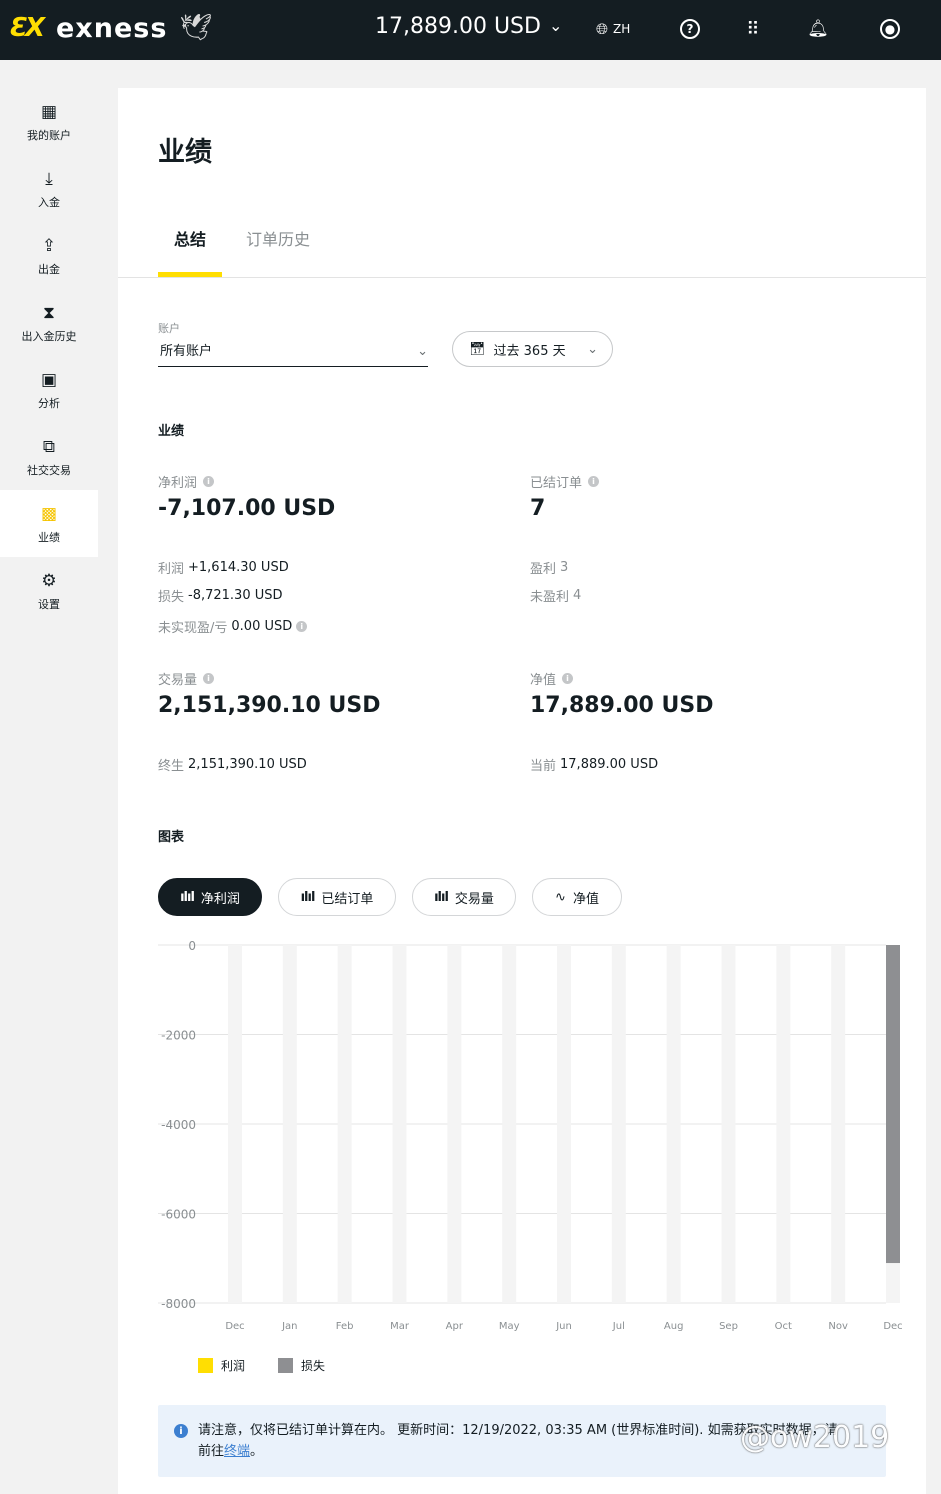 The width and height of the screenshot is (941, 1494). Describe the element at coordinates (27, 28) in the screenshot. I see `logo-mark: ƐX` at that location.